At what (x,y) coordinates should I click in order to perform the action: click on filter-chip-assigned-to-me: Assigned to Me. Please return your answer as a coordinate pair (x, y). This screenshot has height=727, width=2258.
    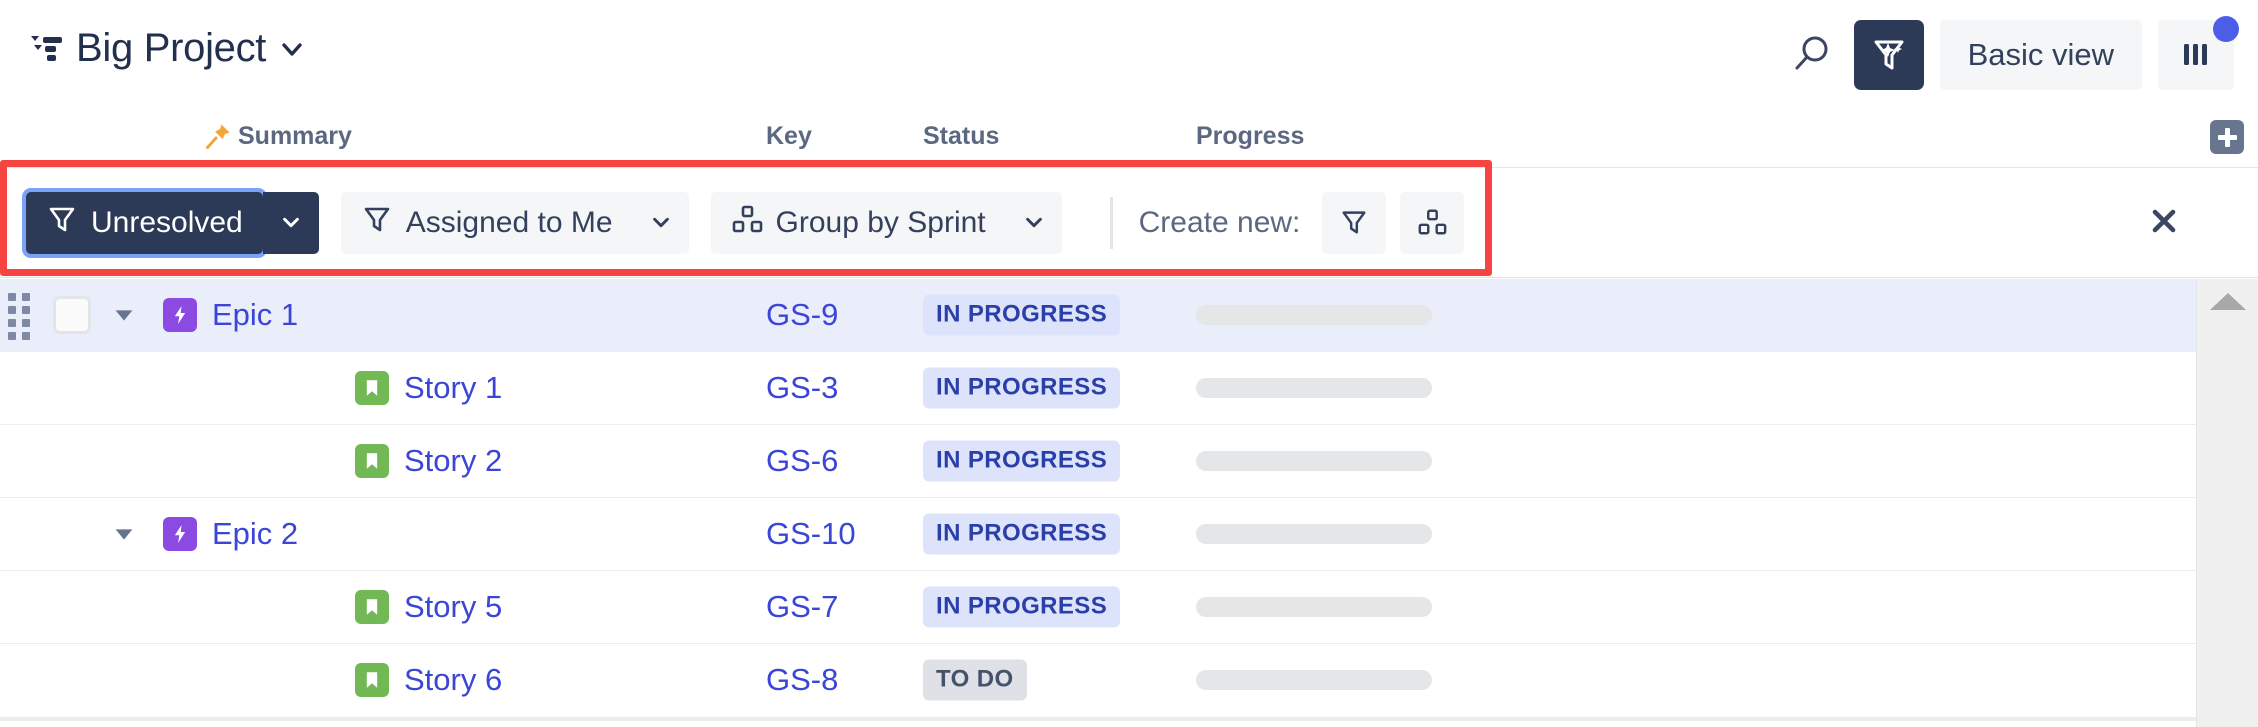
    Looking at the image, I should click on (514, 223).